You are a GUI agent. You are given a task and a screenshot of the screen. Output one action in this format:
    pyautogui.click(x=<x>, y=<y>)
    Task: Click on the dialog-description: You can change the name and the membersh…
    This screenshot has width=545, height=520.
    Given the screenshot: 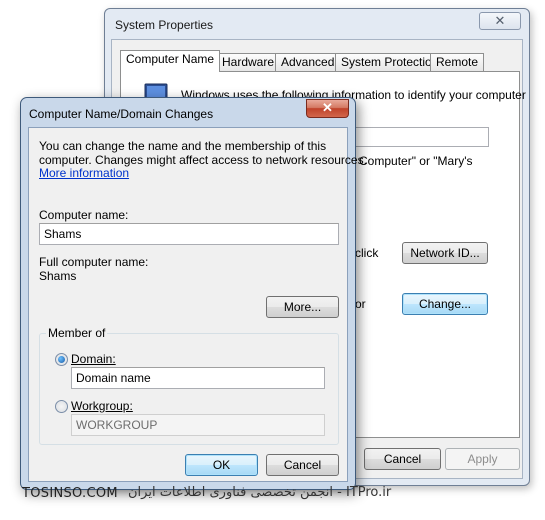 What is the action you would take?
    pyautogui.click(x=203, y=160)
    